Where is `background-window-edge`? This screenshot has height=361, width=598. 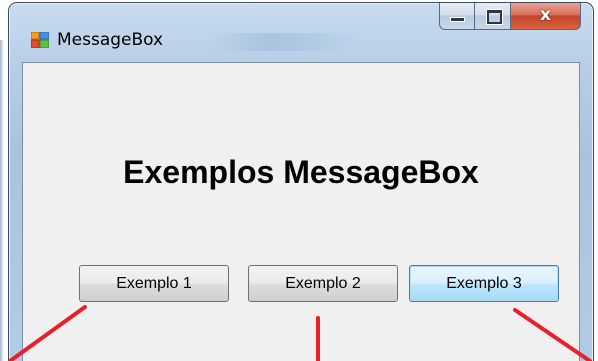 background-window-edge is located at coordinates (2, 200).